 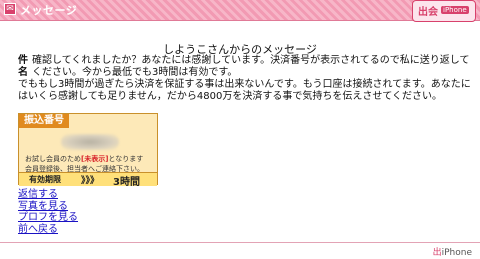 I want to click on expiry-value: 3時間, so click(x=126, y=182).